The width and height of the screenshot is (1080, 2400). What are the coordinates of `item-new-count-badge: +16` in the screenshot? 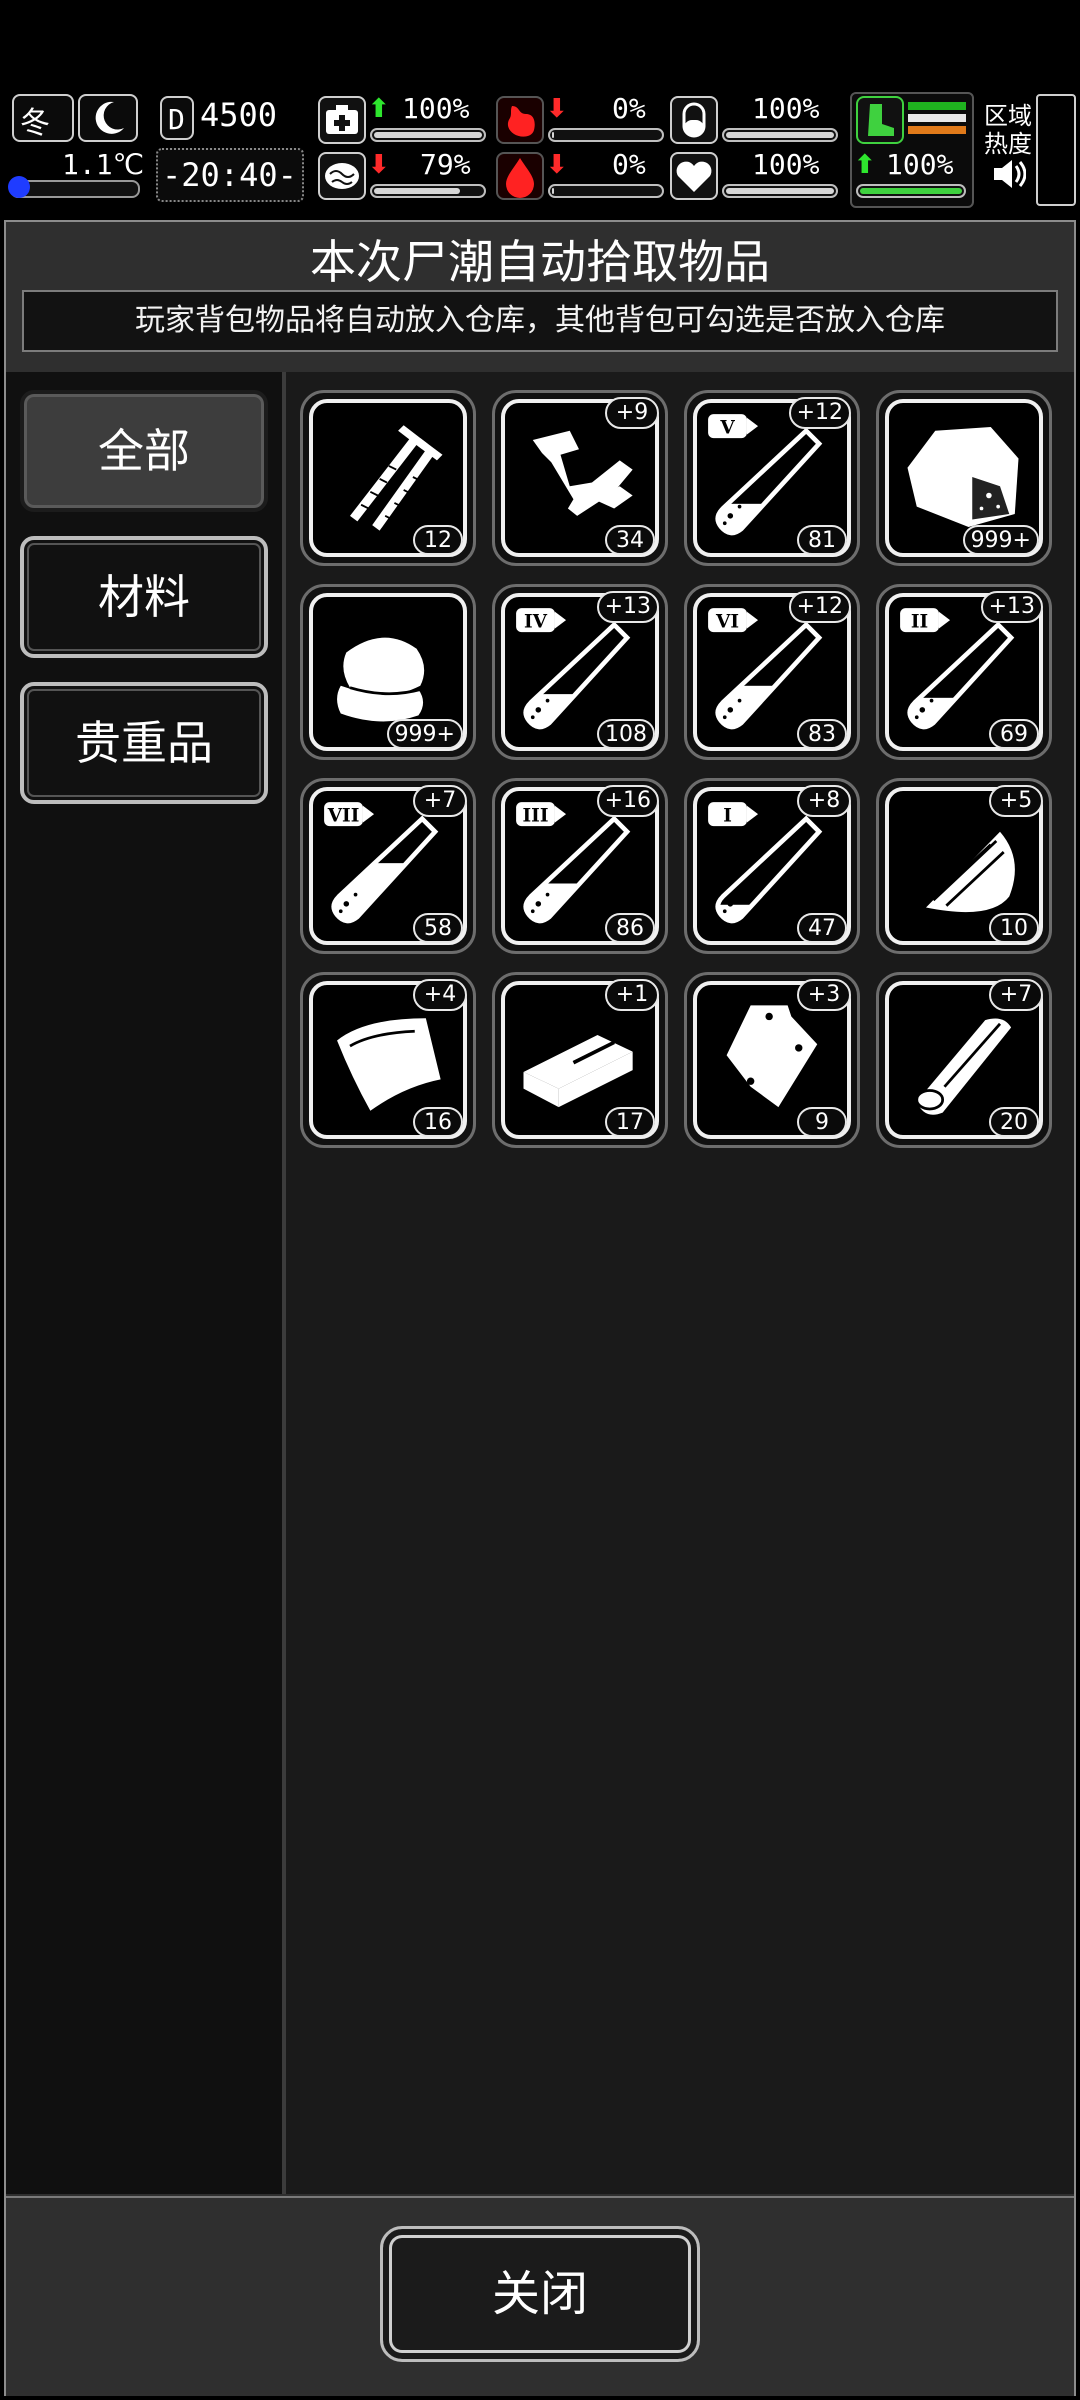 It's located at (627, 801).